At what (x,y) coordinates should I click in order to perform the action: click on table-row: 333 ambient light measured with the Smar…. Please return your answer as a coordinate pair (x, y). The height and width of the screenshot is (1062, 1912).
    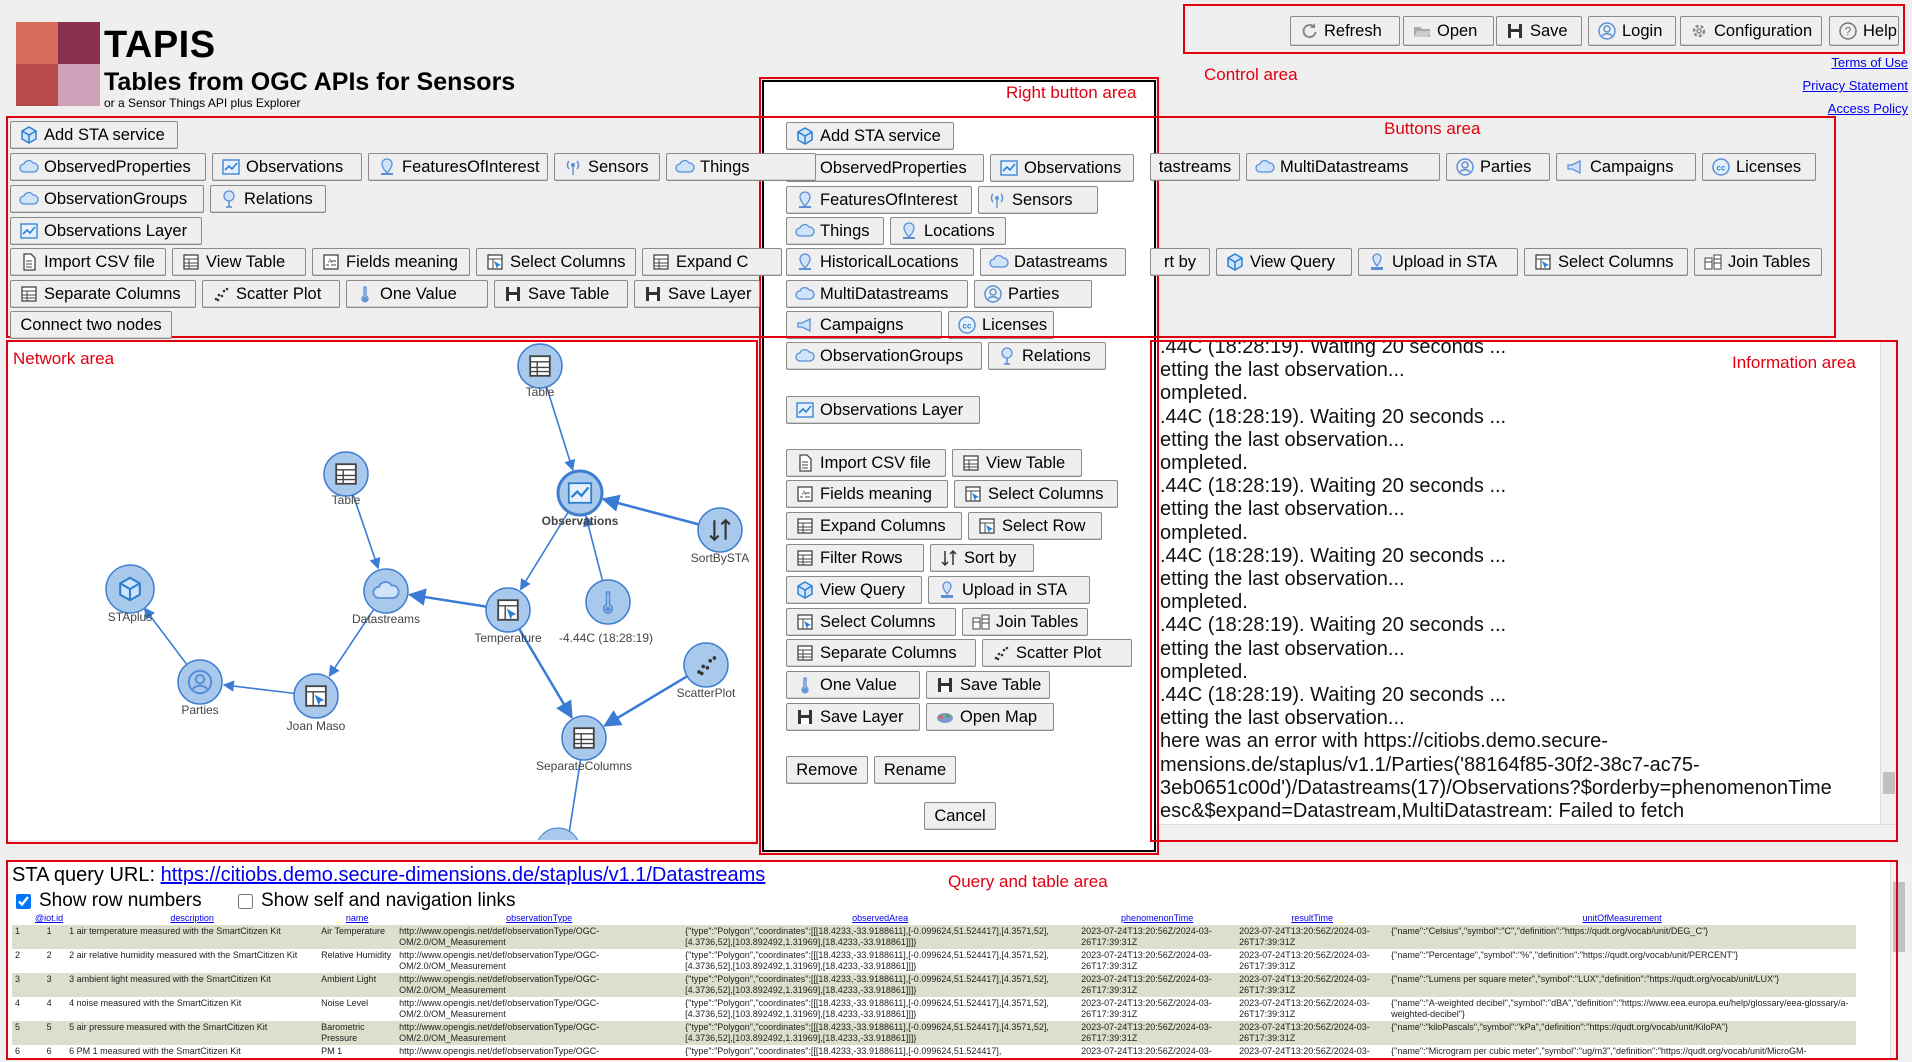
    Looking at the image, I should click on (934, 985).